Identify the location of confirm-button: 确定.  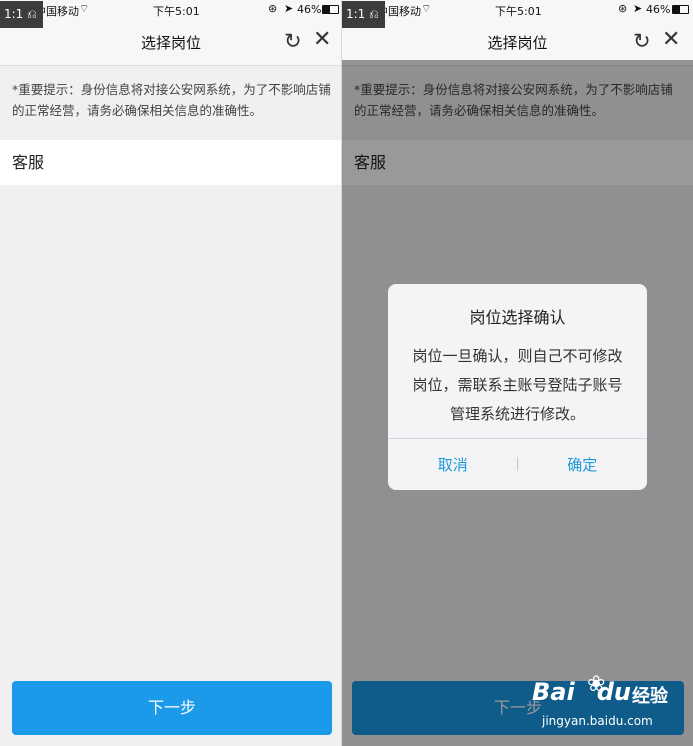
(583, 464).